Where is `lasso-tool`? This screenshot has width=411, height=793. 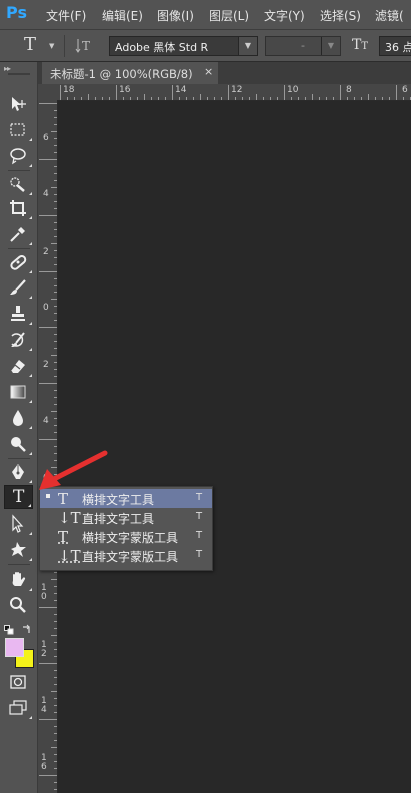 lasso-tool is located at coordinates (18, 156).